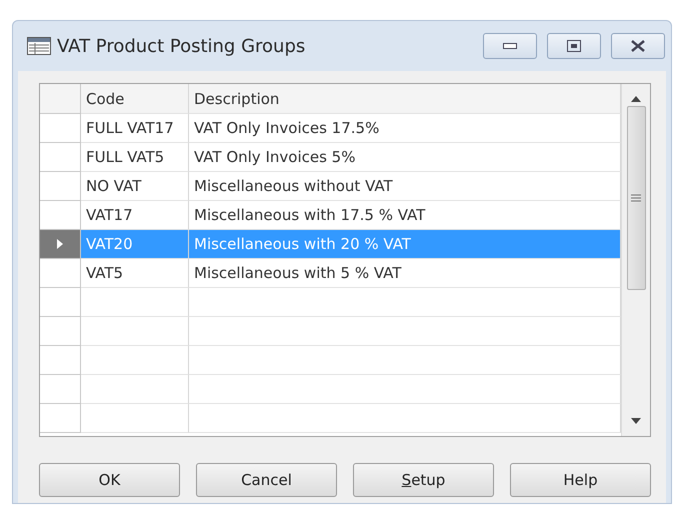 Image resolution: width=685 pixels, height=518 pixels. I want to click on table-icon, so click(39, 46).